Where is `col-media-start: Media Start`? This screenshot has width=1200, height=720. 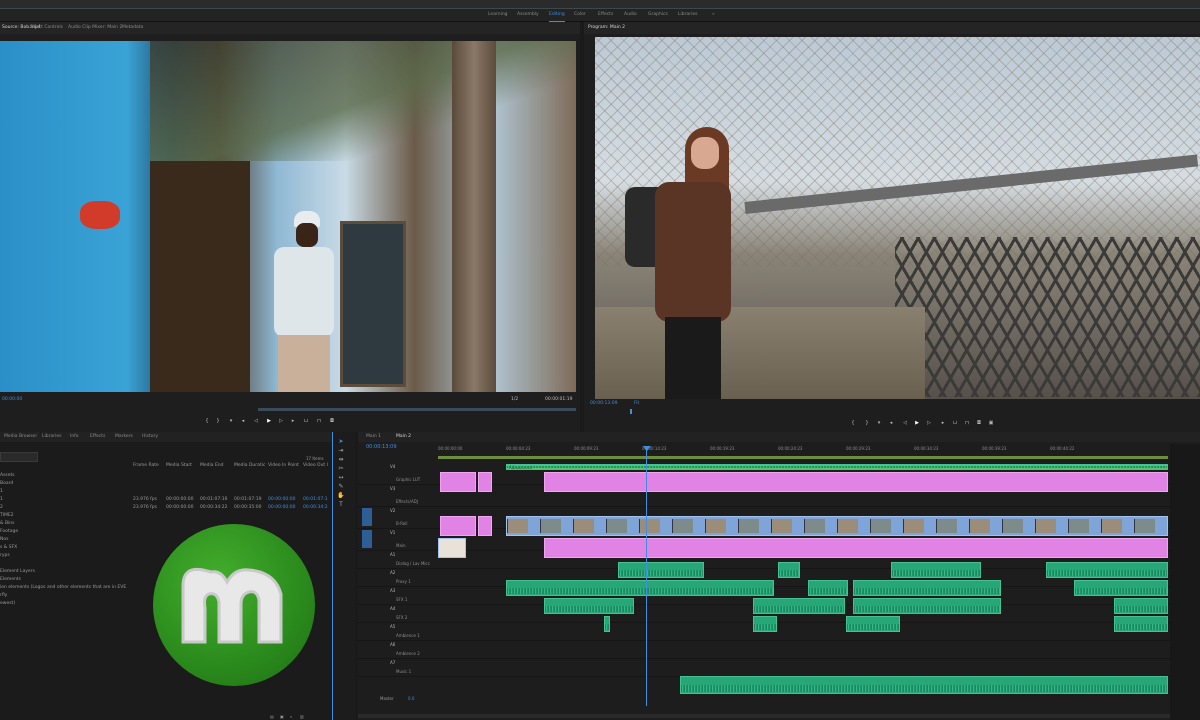
col-media-start: Media Start is located at coordinates (179, 465).